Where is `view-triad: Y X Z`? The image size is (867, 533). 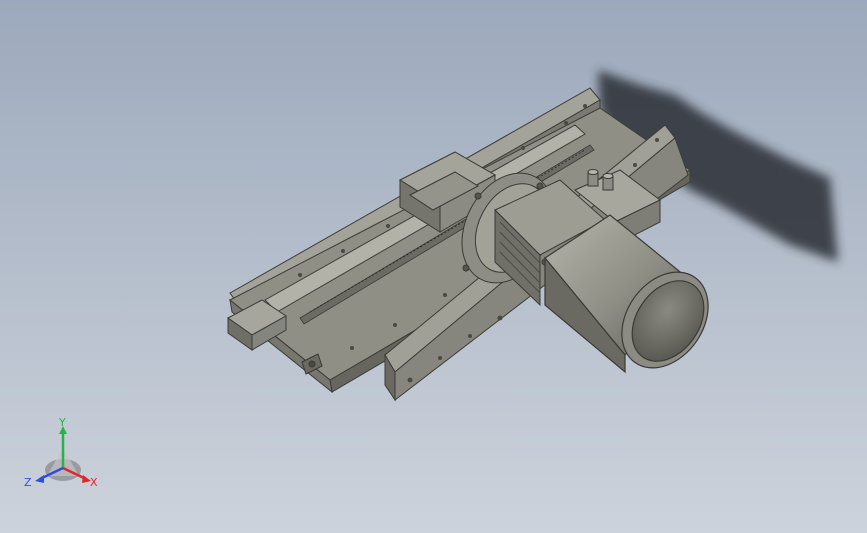 view-triad: Y X Z is located at coordinates (63, 456).